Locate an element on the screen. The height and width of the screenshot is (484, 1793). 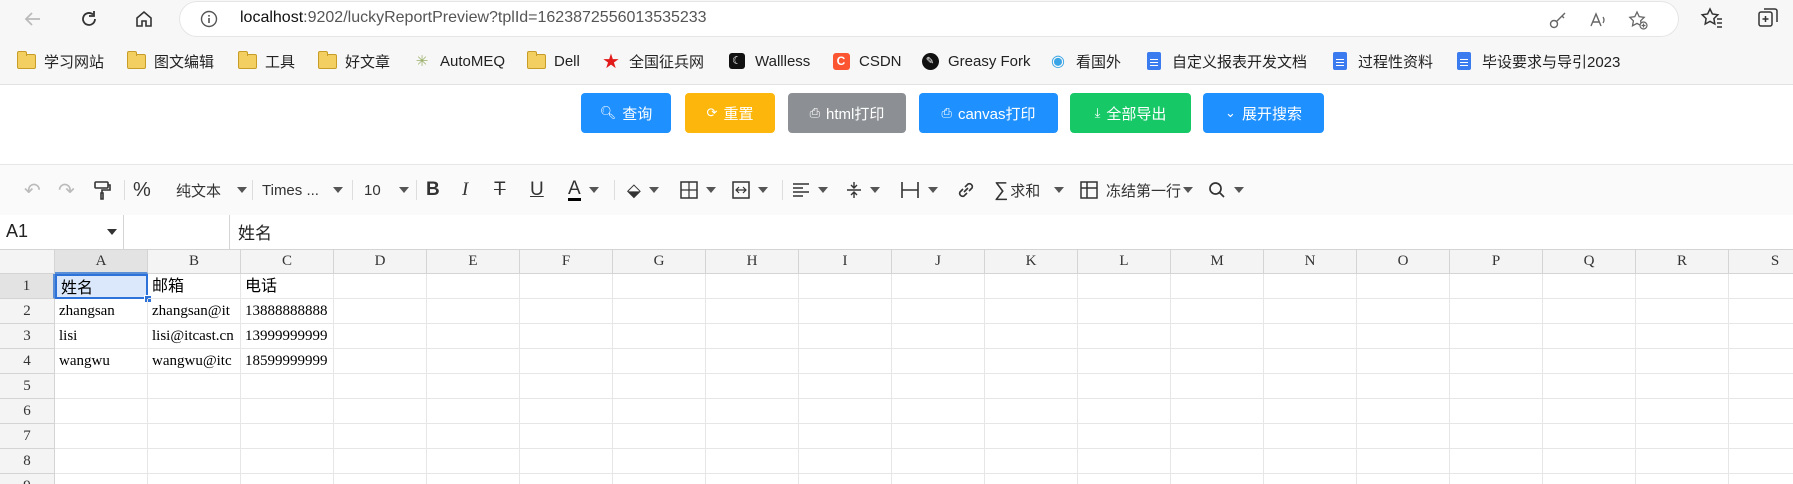
cell-d9 is located at coordinates (380, 479).